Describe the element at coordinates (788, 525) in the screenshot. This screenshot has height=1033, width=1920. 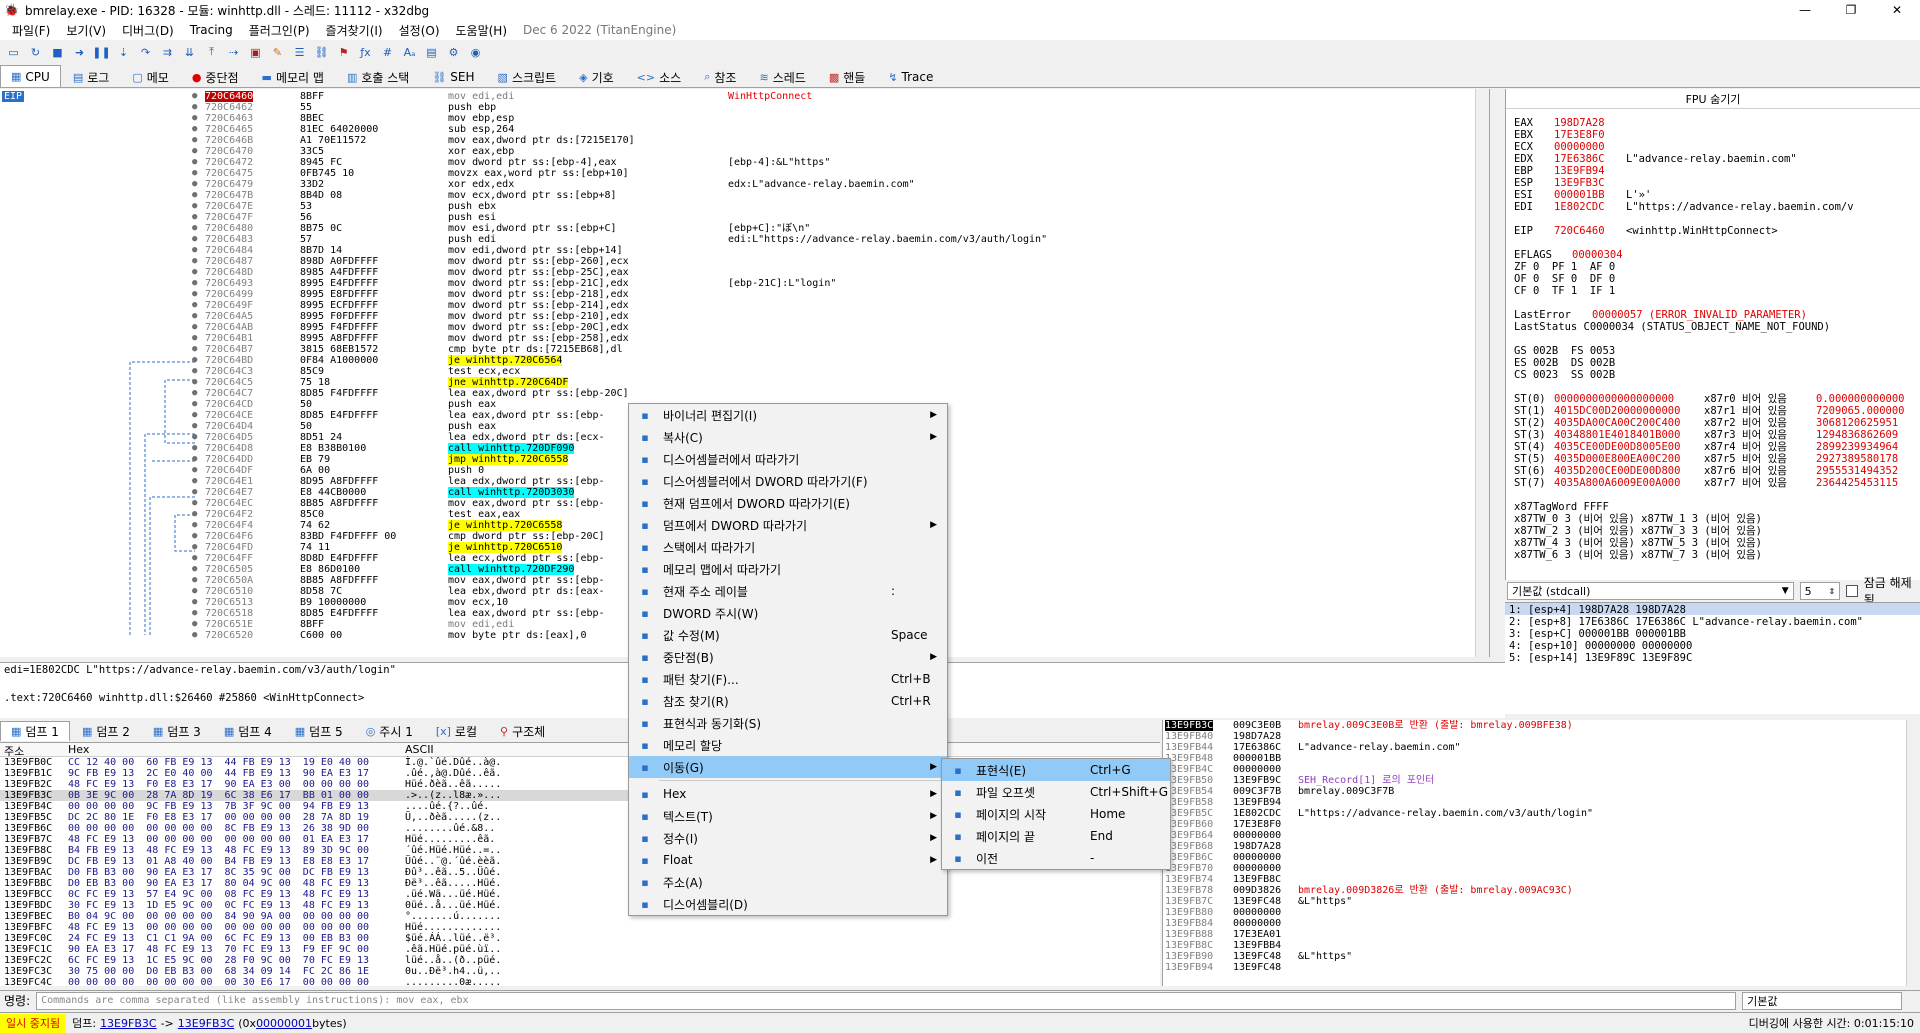
I see `menu-item: ▪ 덤프에서 DWORD 따라가기 ▶` at that location.